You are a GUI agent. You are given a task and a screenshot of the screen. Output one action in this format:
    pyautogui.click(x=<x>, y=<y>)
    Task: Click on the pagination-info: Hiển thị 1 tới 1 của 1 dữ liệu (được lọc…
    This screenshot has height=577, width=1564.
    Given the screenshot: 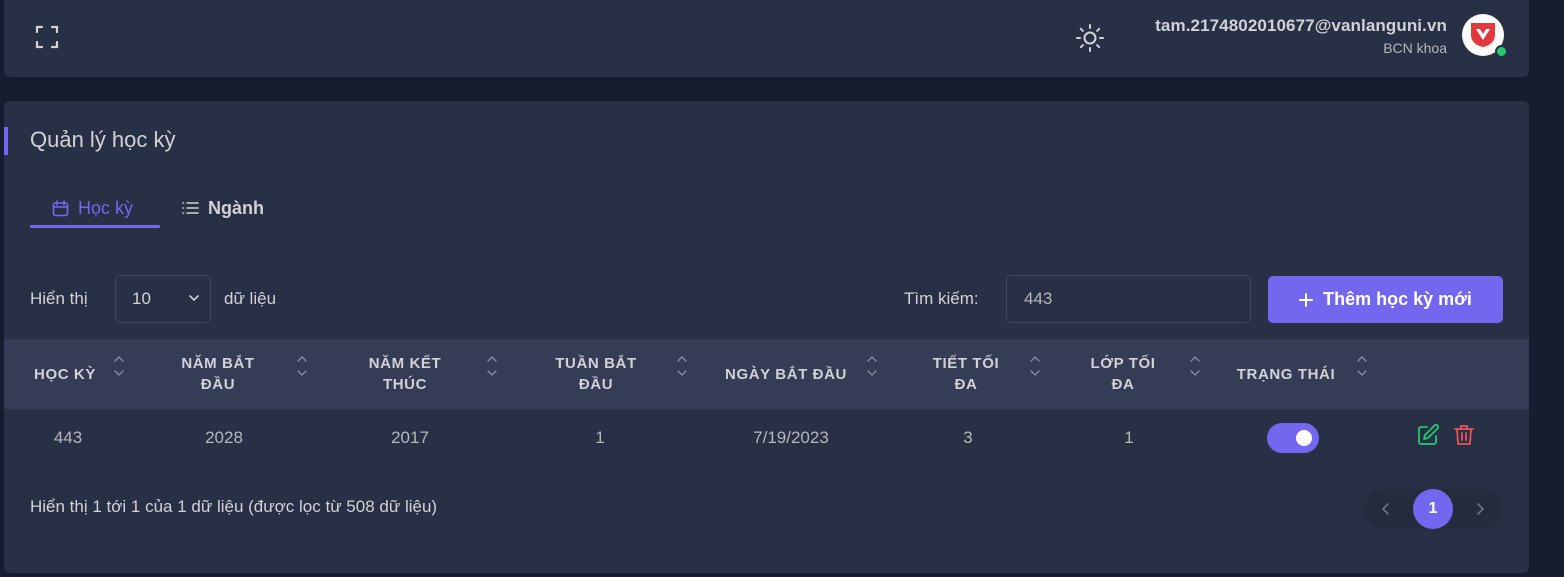 What is the action you would take?
    pyautogui.click(x=234, y=506)
    